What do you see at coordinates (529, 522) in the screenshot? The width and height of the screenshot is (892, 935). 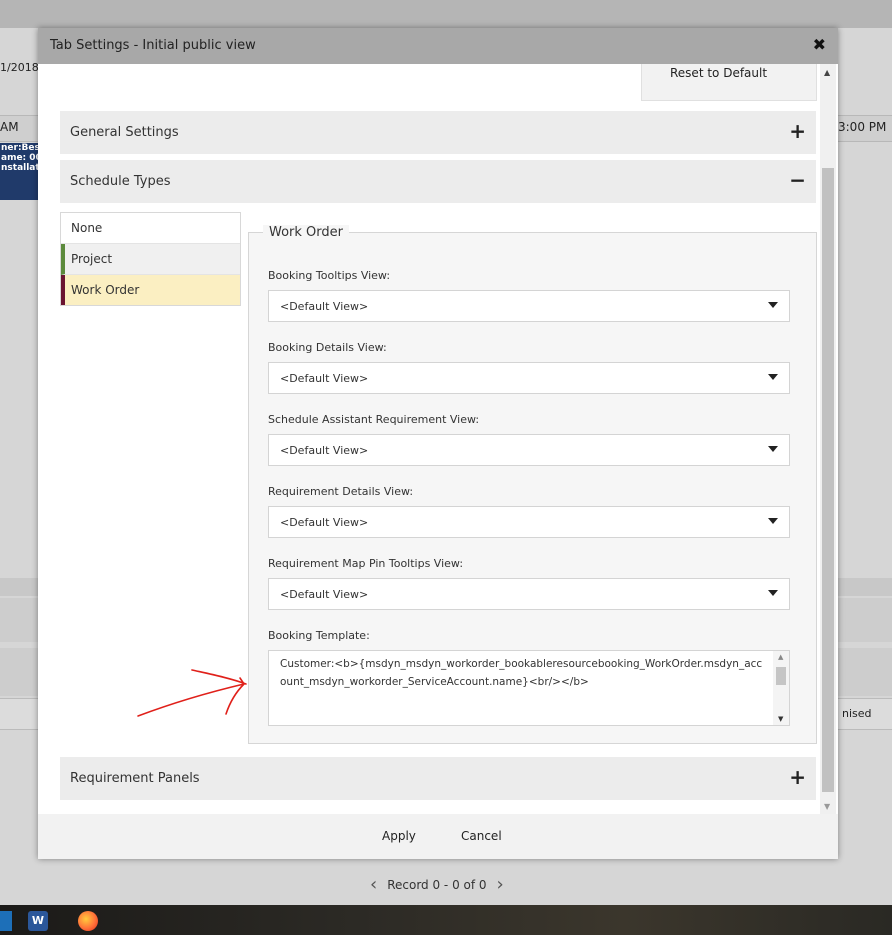 I see `requirement-details-view-select: <Default View>` at bounding box center [529, 522].